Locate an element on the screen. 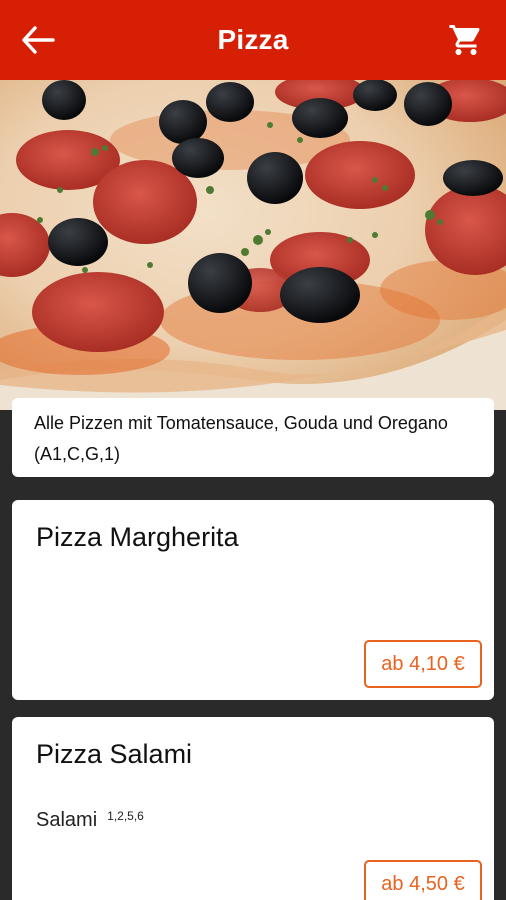  allergen-codes: 1,2,5,6 is located at coordinates (125, 816).